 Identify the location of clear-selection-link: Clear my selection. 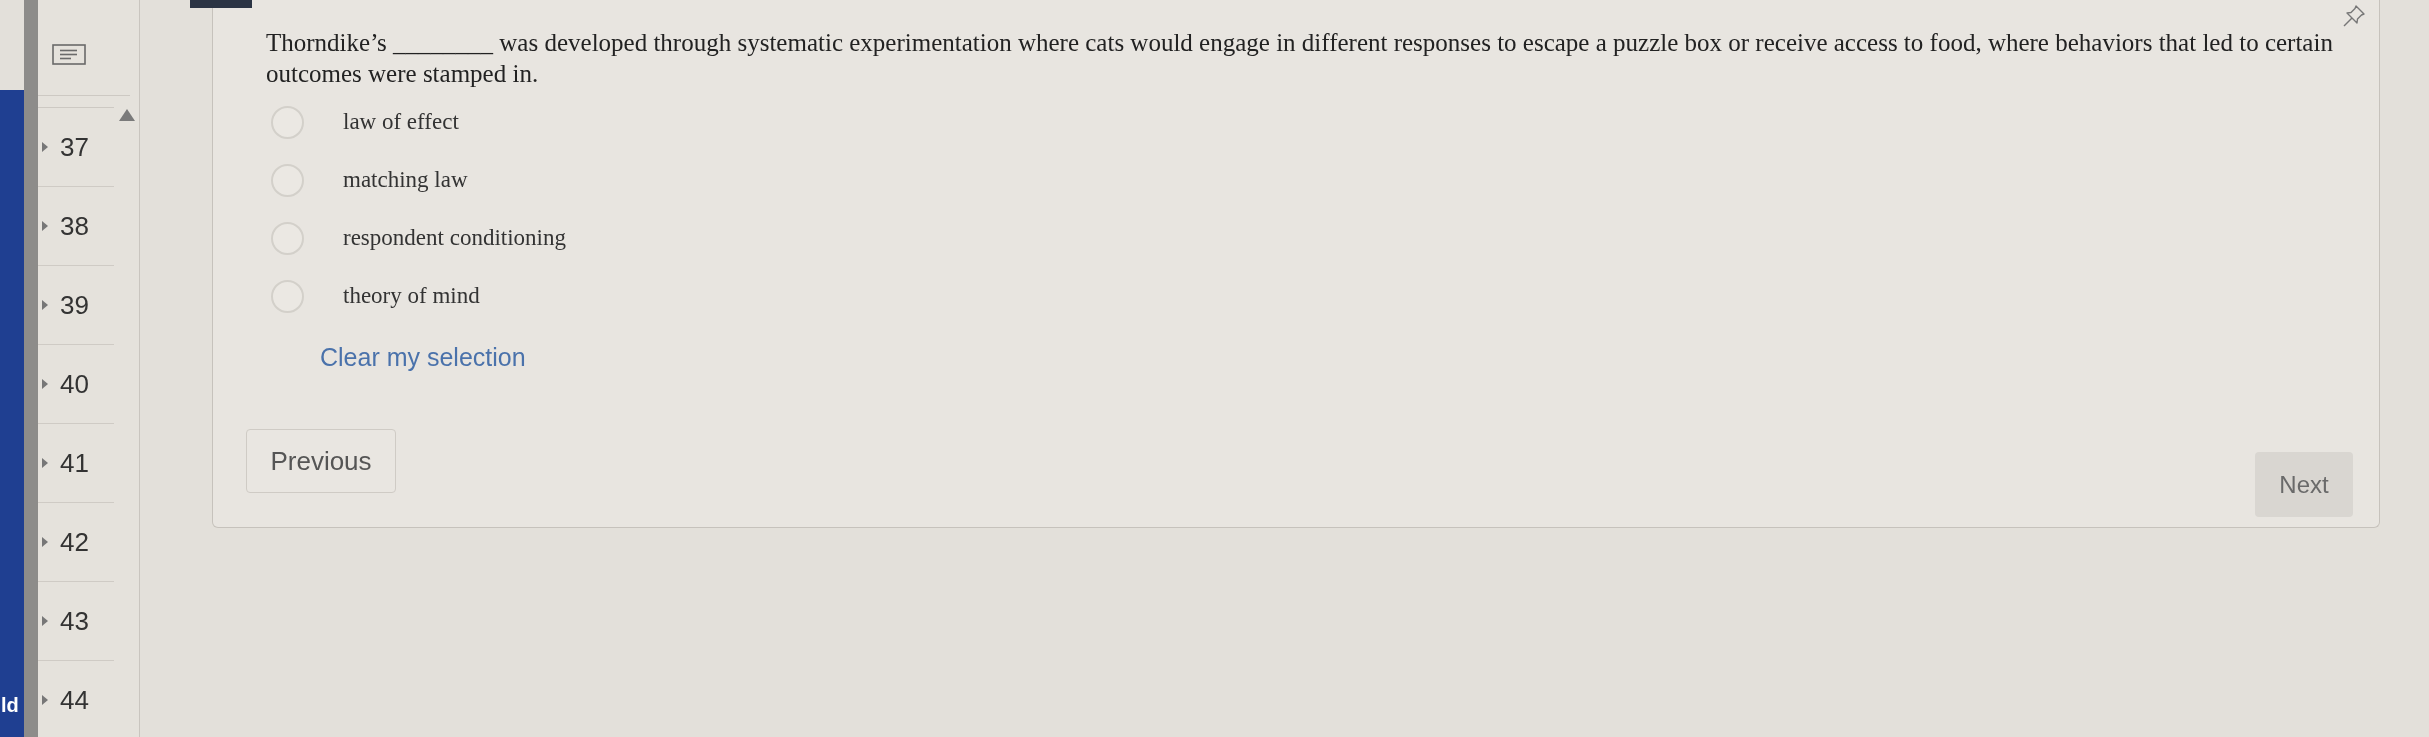
(423, 357).